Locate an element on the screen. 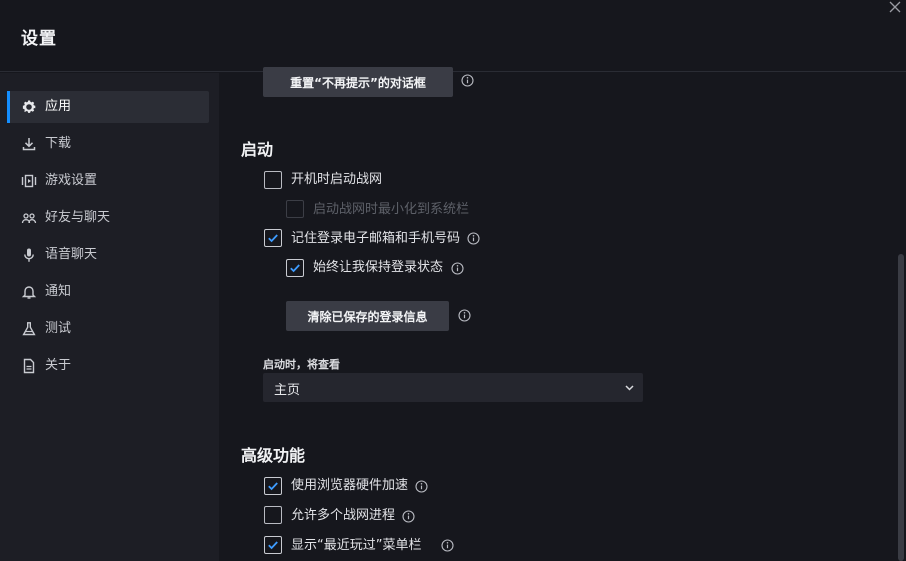  keep-logged-in-label: 始终让我保持登录状态 is located at coordinates (378, 267).